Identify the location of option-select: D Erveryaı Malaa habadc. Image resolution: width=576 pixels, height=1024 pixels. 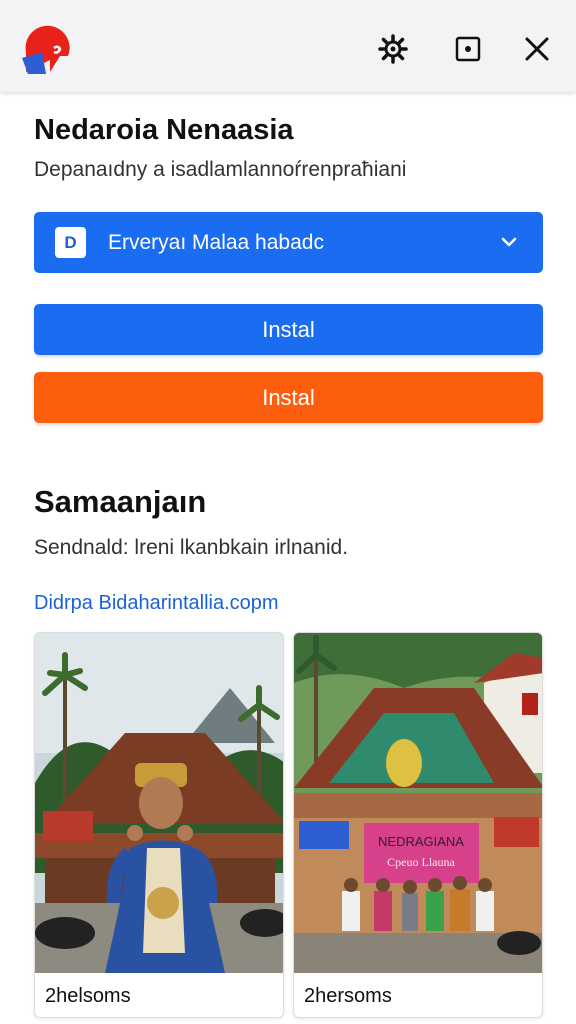
(288, 242).